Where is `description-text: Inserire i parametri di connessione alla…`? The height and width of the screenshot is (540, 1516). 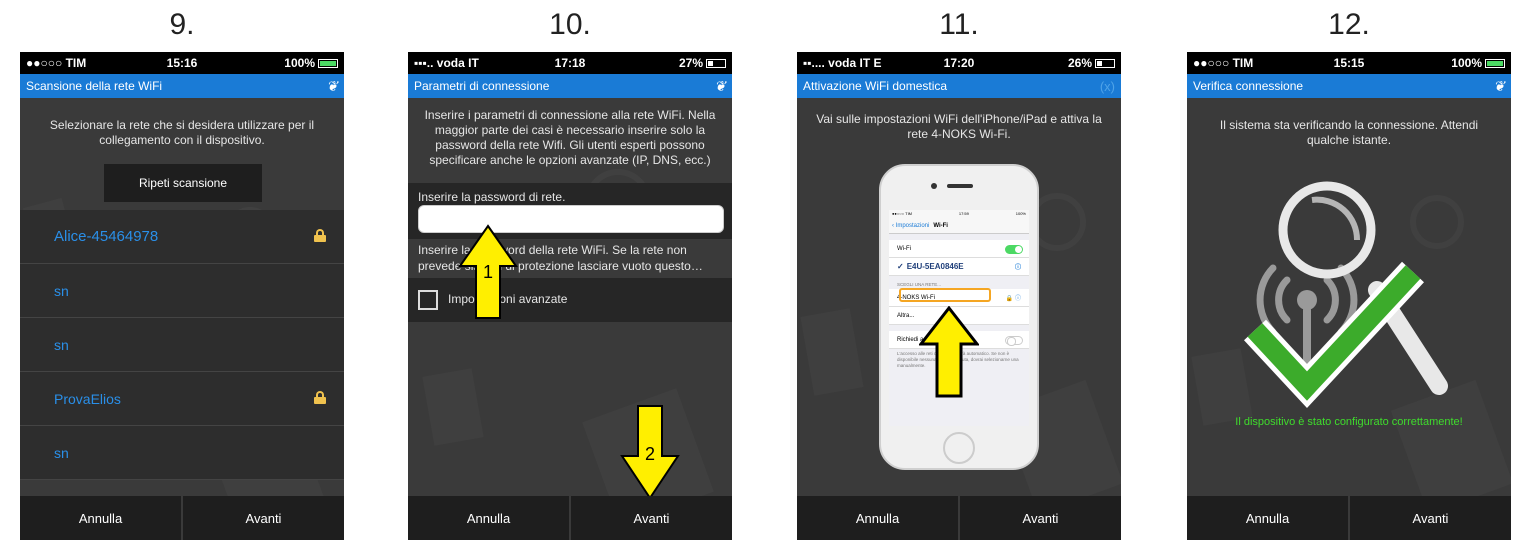 description-text: Inserire i parametri di connessione alla… is located at coordinates (570, 137).